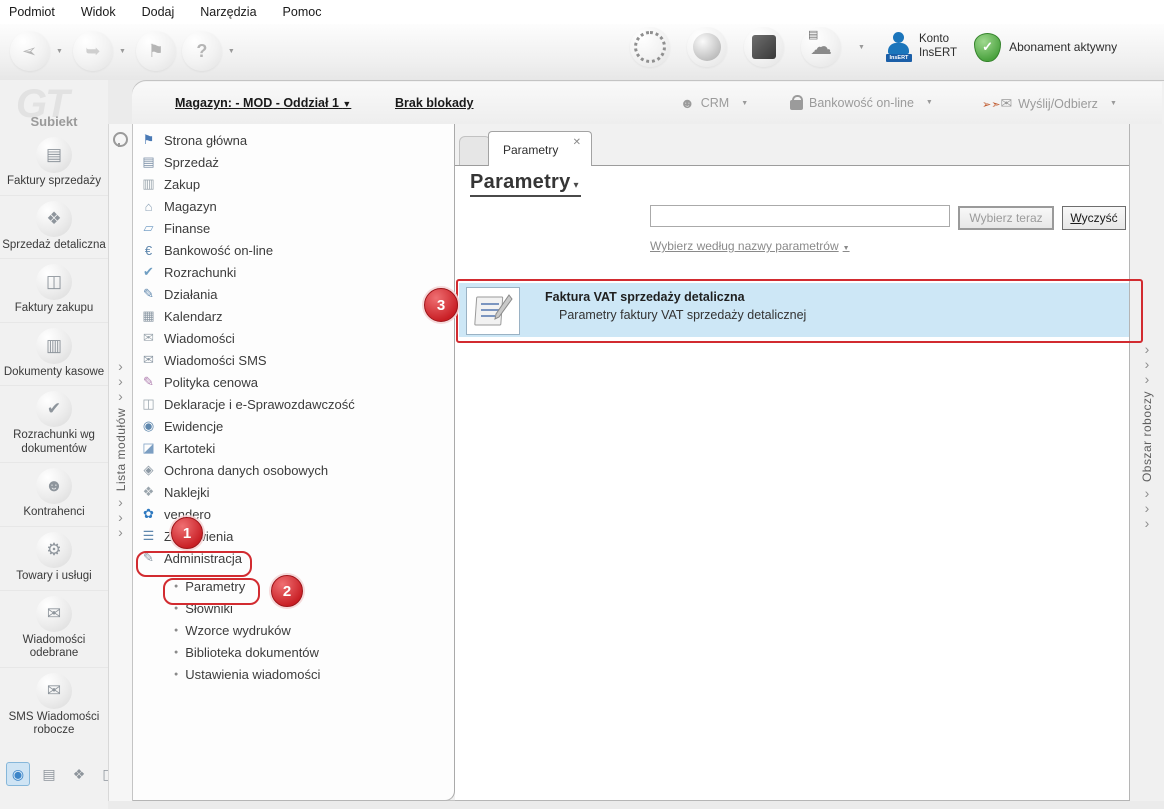 This screenshot has height=809, width=1164. What do you see at coordinates (92, 51) in the screenshot?
I see `forward-arrow-button: ➥` at bounding box center [92, 51].